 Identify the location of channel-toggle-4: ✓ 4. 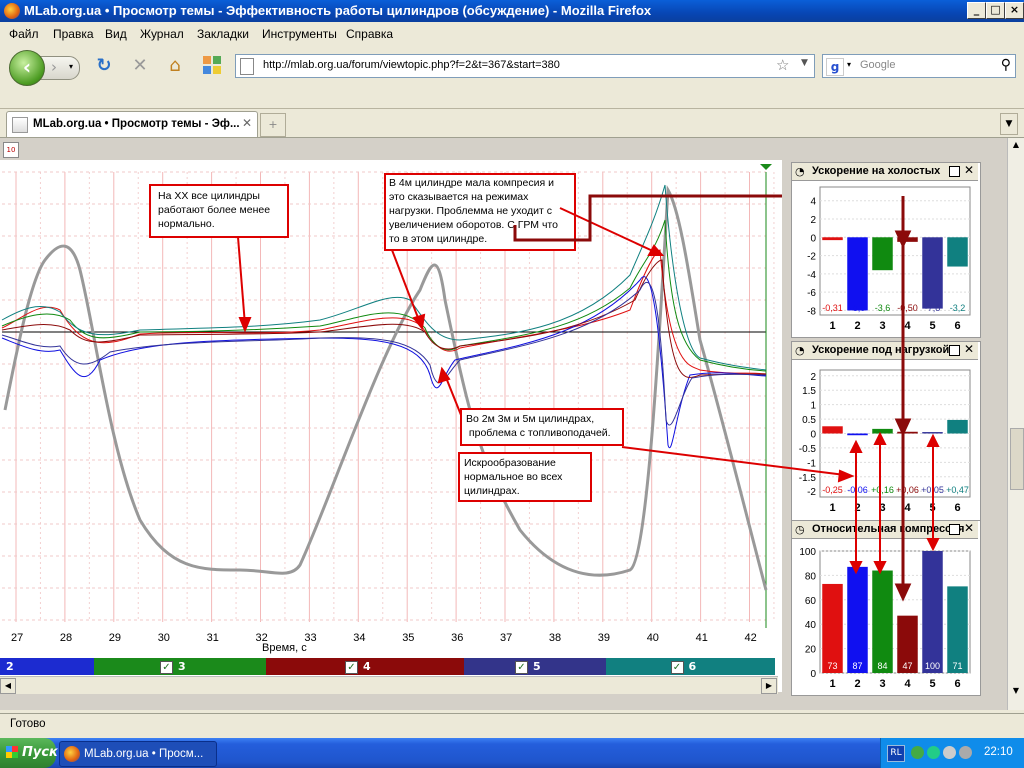
(365, 666).